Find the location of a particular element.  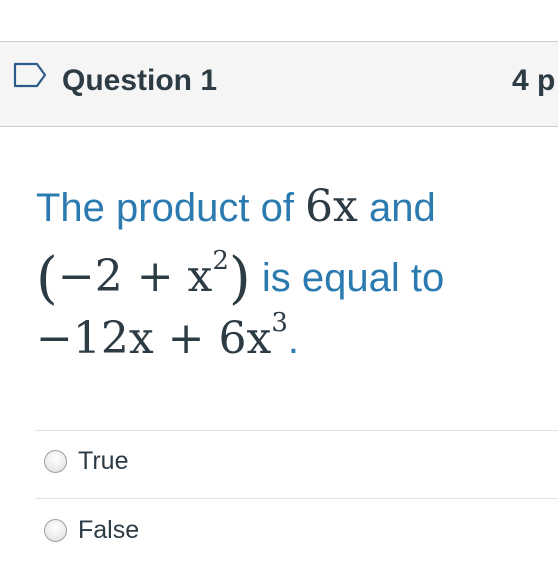

math-exponent: 3 is located at coordinates (279, 323).